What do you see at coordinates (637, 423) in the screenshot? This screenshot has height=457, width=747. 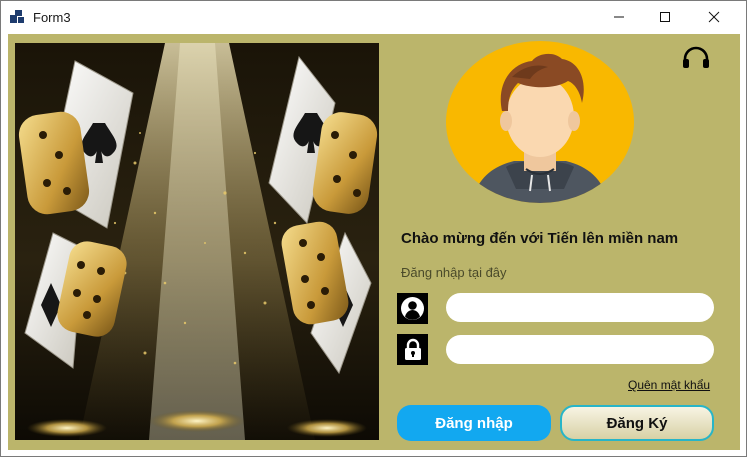 I see `register-button: Đăng Ký` at bounding box center [637, 423].